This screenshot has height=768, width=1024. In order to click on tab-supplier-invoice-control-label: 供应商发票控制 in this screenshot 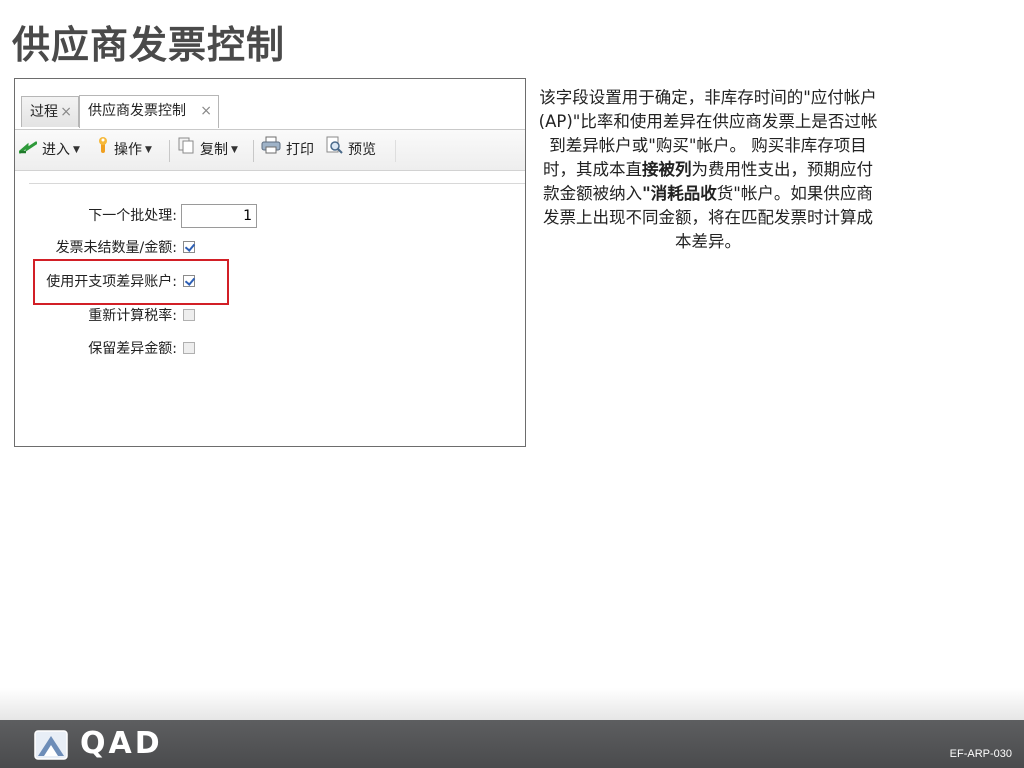, I will do `click(137, 111)`.